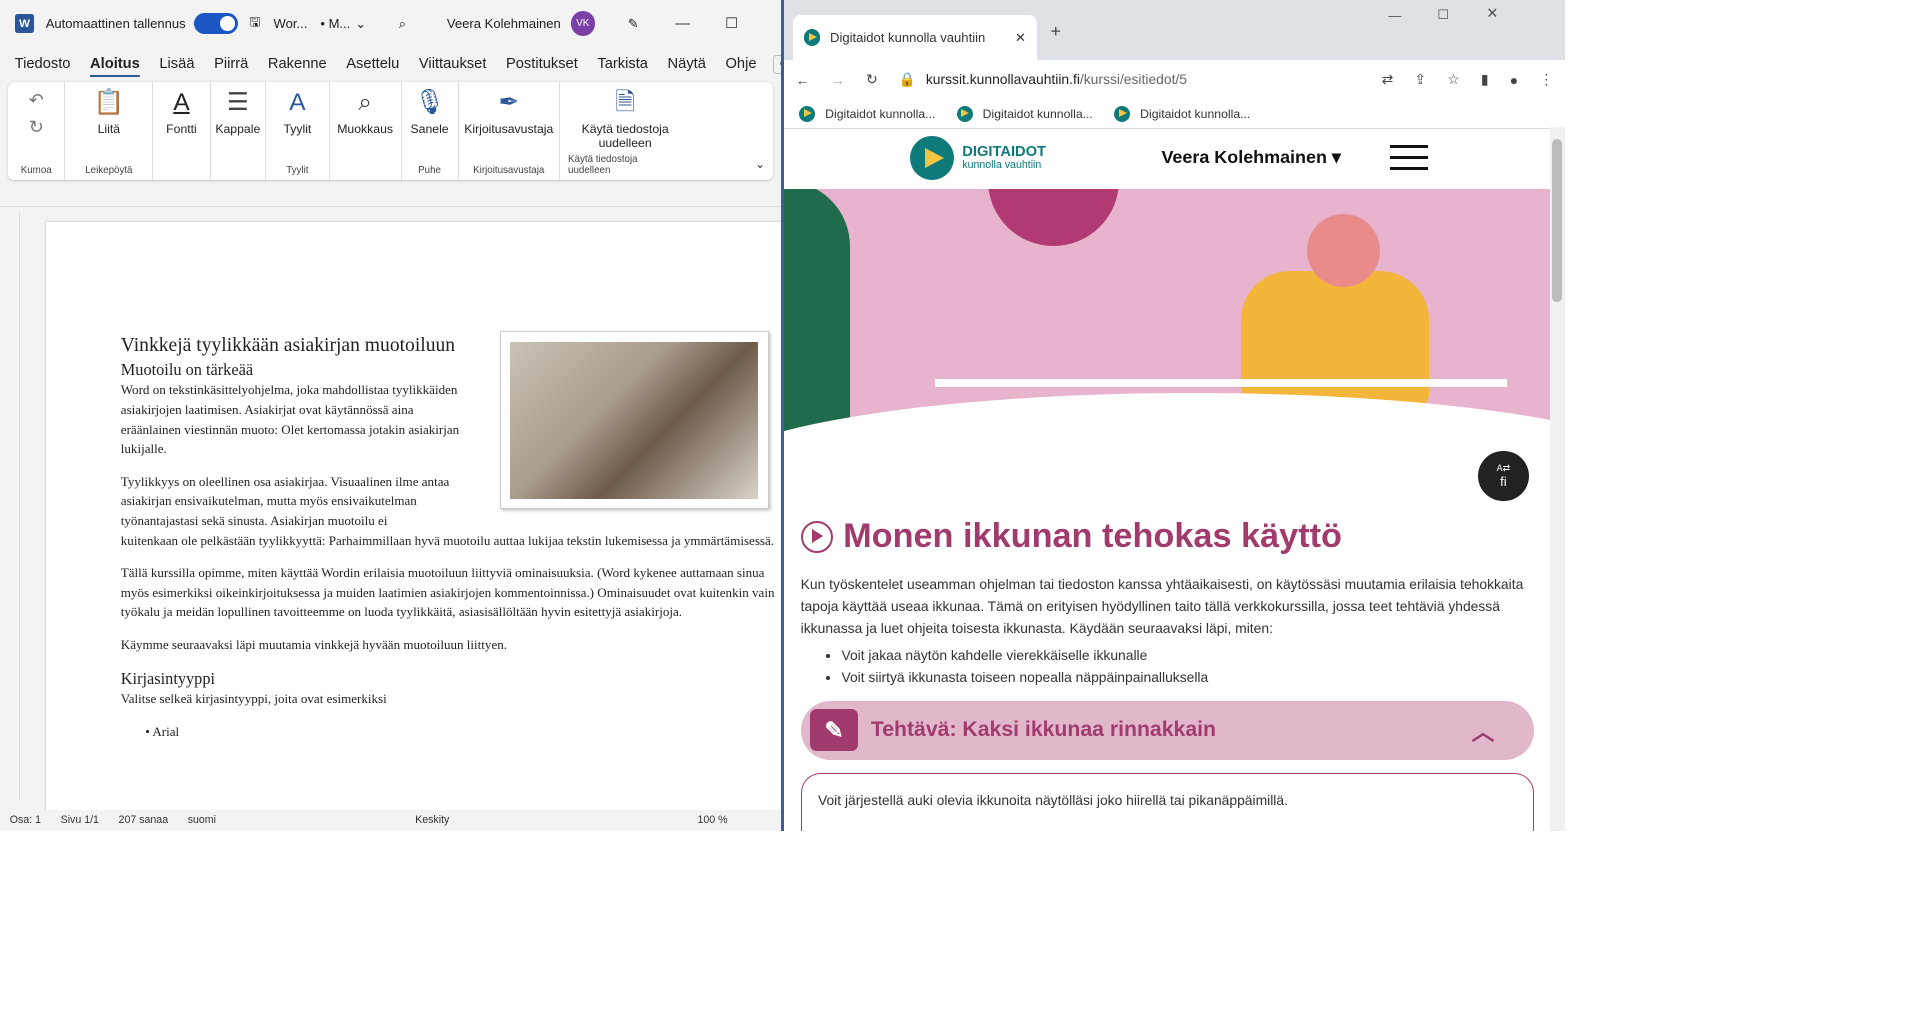  Describe the element at coordinates (181, 112) in the screenshot. I see `font-button: A Fontti` at that location.